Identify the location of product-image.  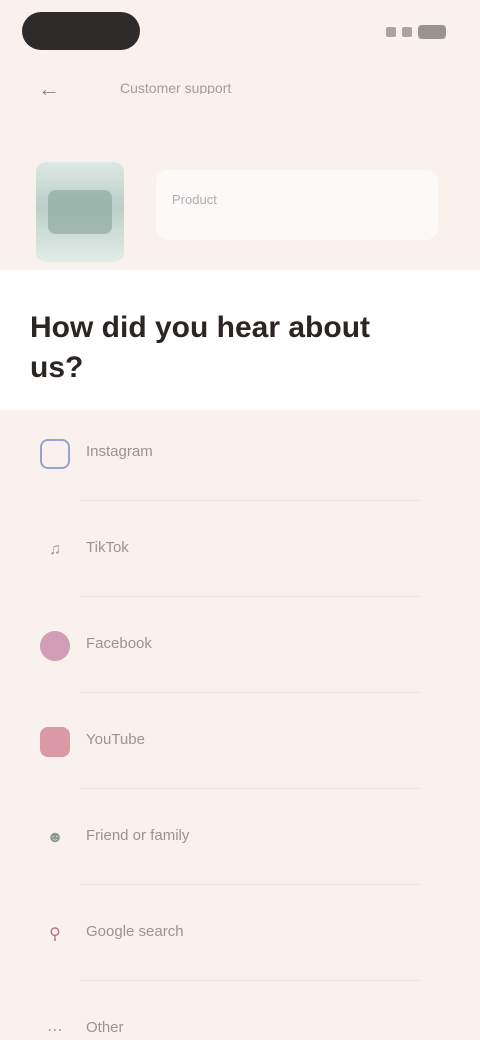
(80, 212).